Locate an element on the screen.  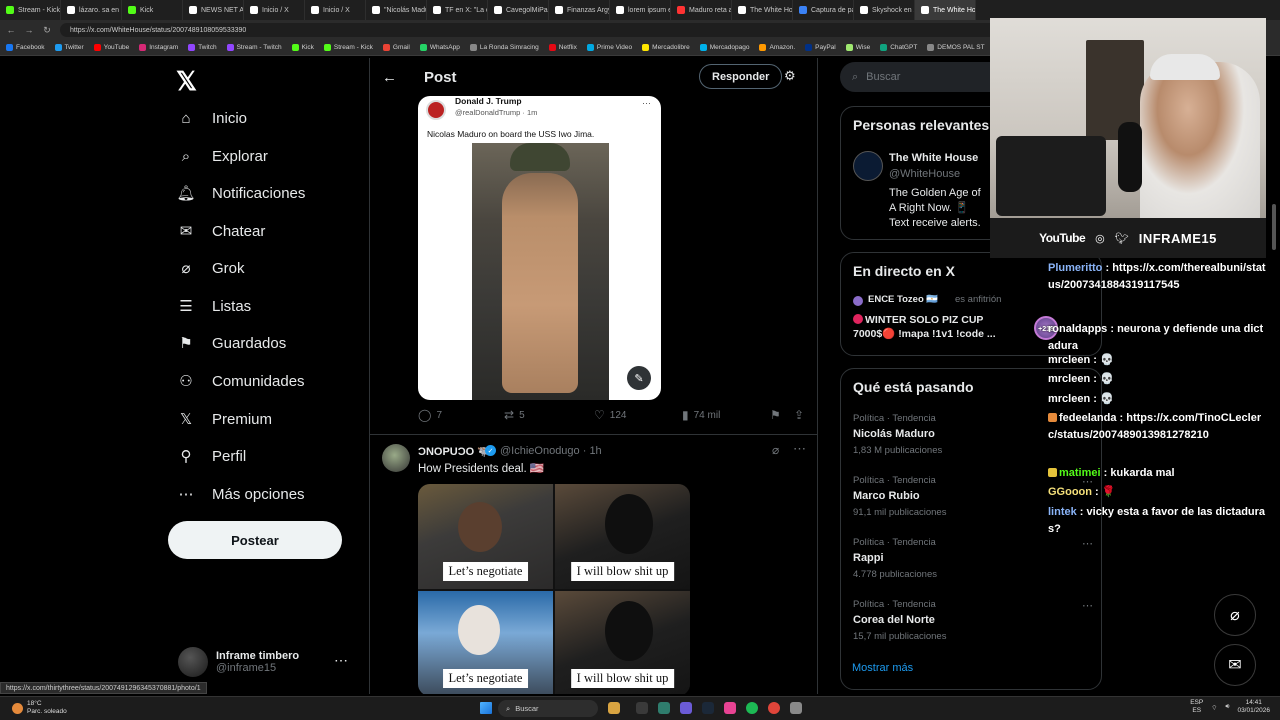
browser-tab: Kick is located at coordinates (152, 10).